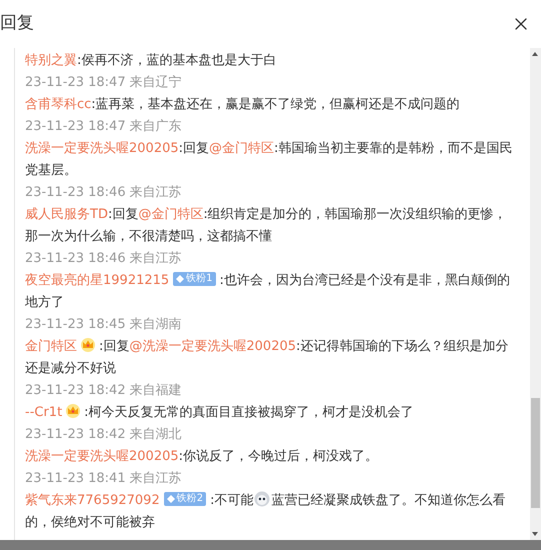 This screenshot has width=541, height=550. I want to click on user-link: 特别之翼, so click(51, 60).